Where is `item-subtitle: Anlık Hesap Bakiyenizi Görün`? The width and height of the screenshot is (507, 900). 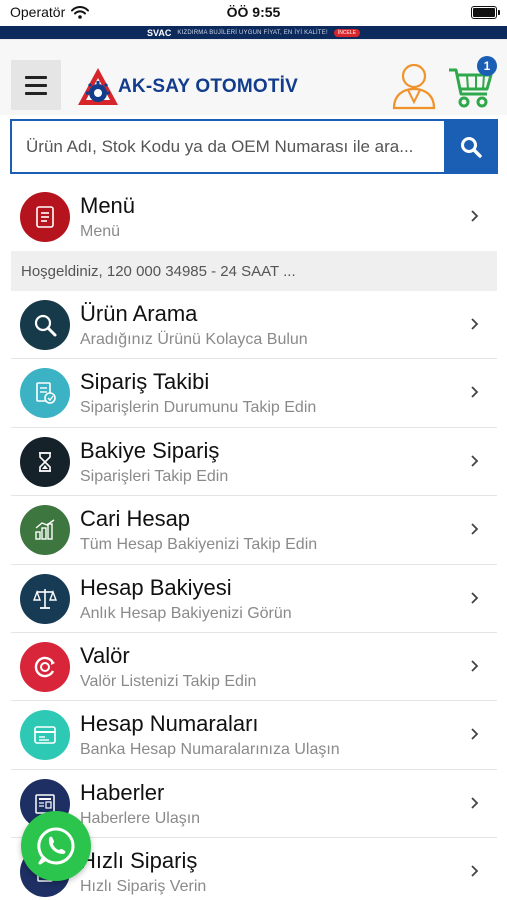
item-subtitle: Anlık Hesap Bakiyenizi Görün is located at coordinates (186, 613).